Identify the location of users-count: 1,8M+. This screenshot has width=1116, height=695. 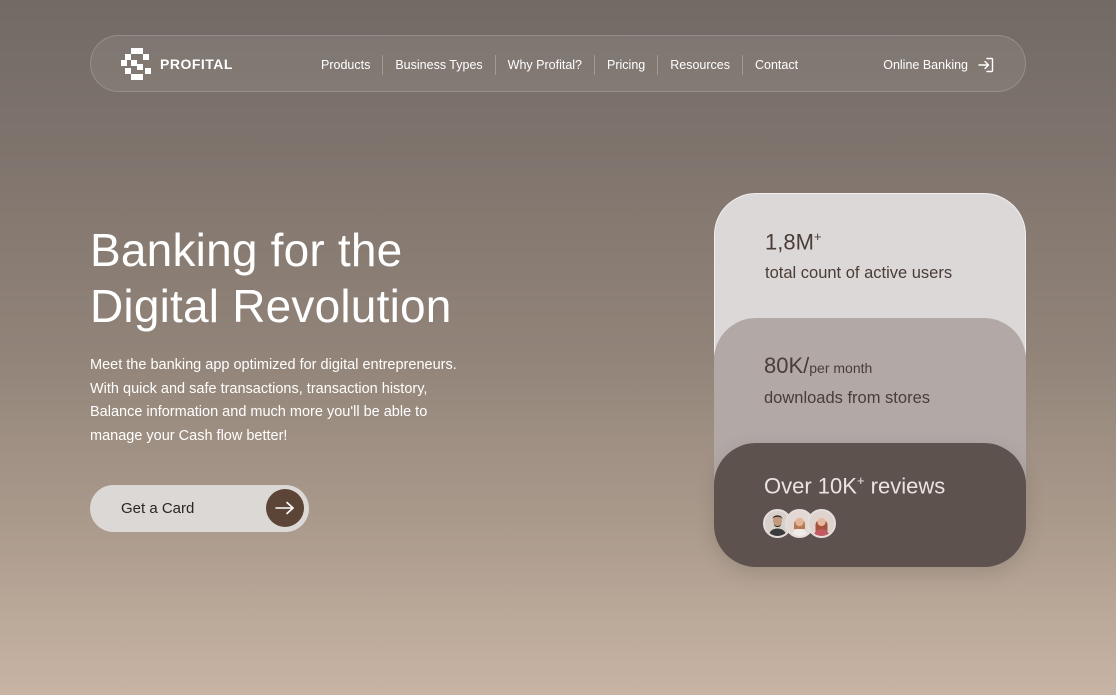
(793, 242).